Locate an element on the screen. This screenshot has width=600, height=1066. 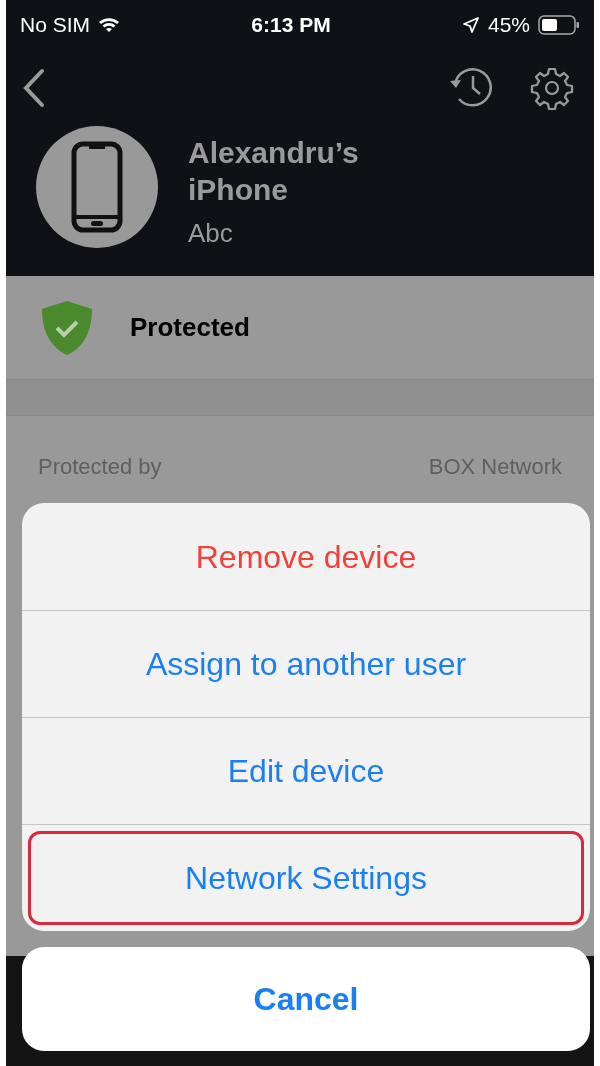
action-button: Edit device is located at coordinates (306, 771).